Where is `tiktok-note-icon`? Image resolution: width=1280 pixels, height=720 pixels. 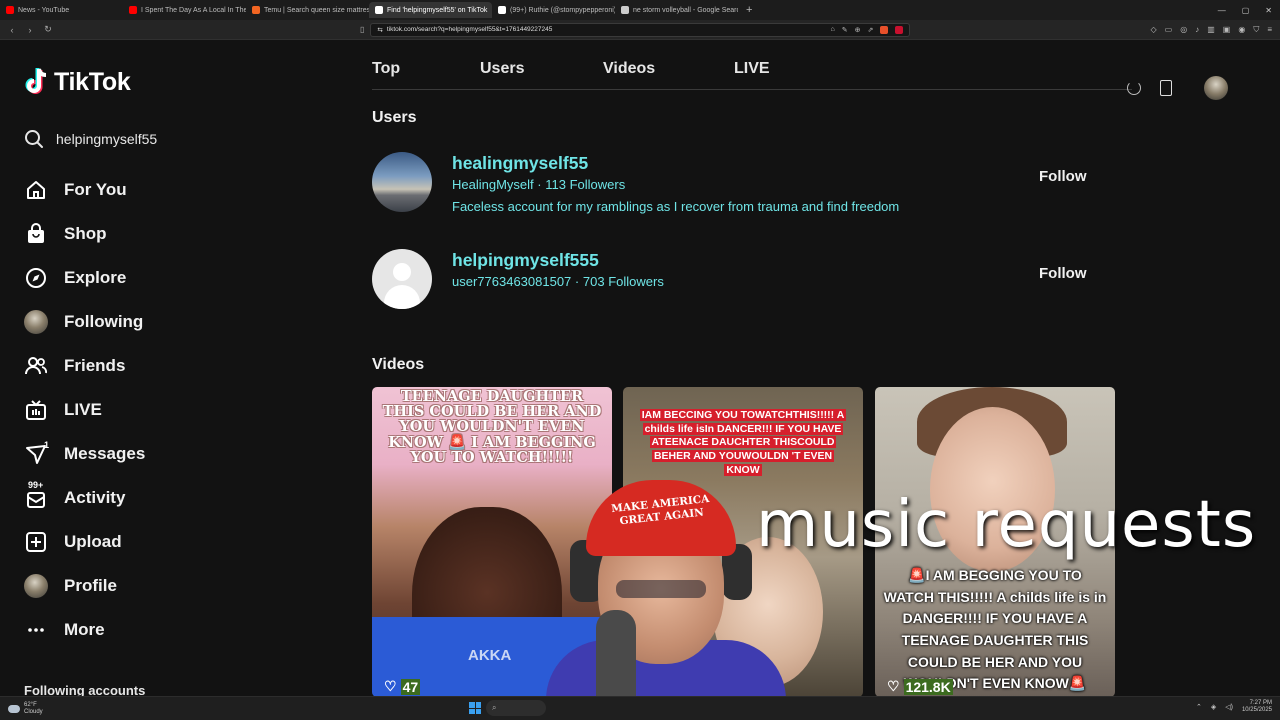
tiktok-note-icon is located at coordinates (36, 81).